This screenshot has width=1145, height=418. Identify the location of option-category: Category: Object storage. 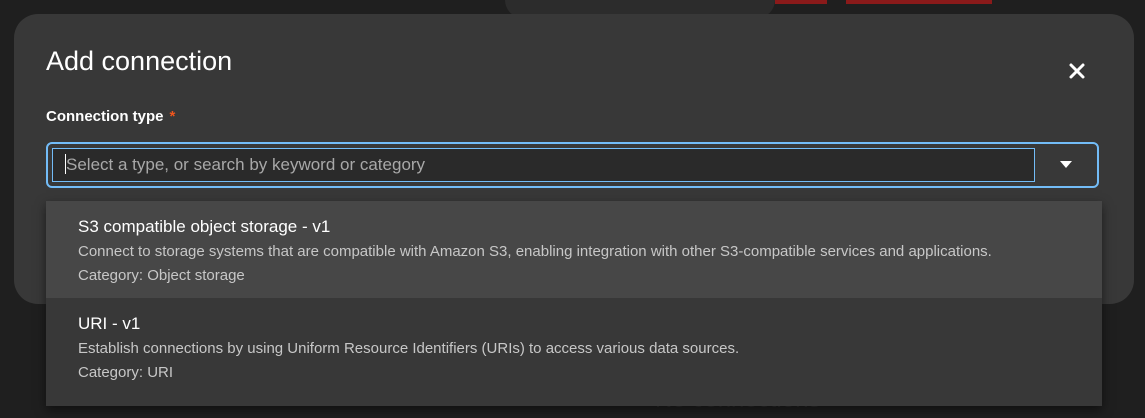
(161, 275).